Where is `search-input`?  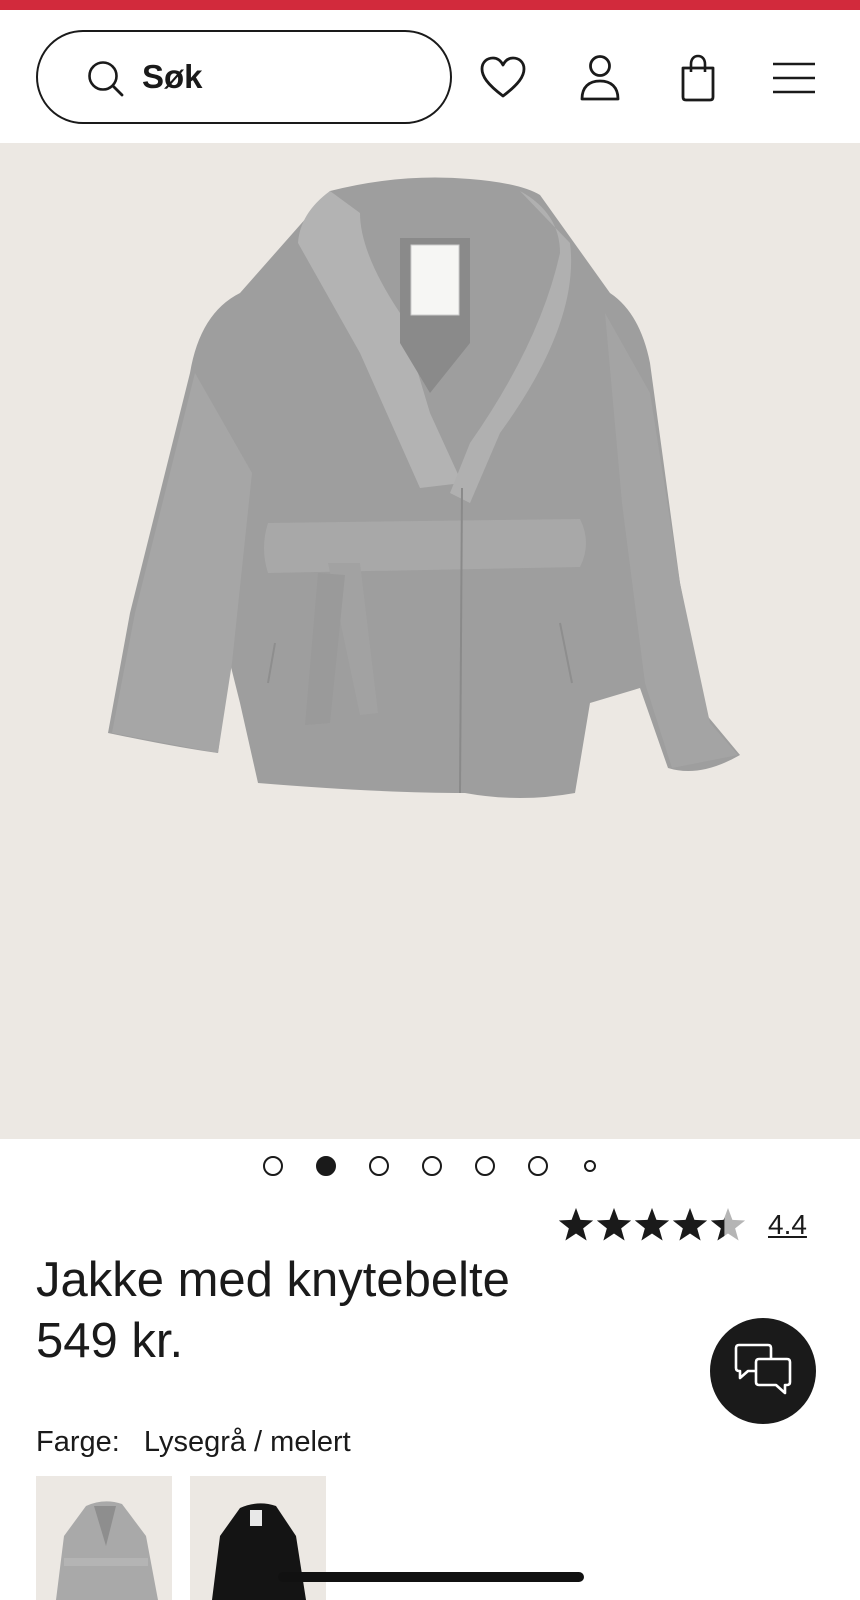 search-input is located at coordinates (282, 77).